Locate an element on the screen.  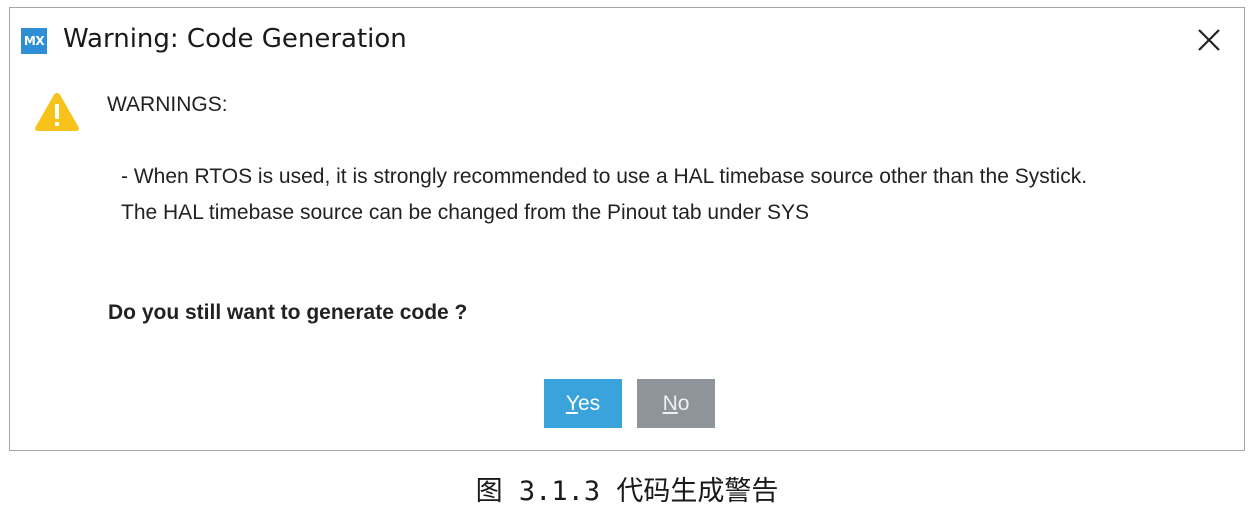
warning-triangle-icon is located at coordinates (57, 112).